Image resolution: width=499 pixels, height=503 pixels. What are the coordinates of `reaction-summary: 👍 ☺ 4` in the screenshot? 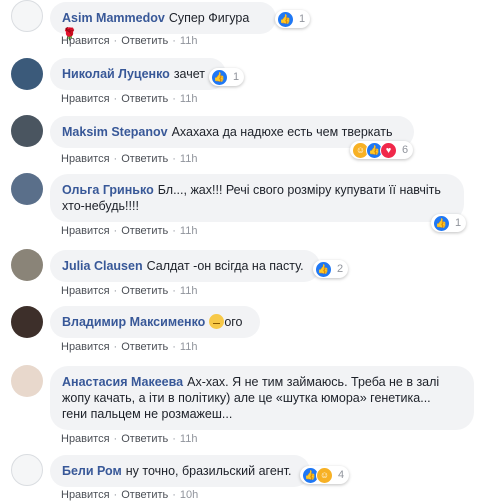 It's located at (325, 475).